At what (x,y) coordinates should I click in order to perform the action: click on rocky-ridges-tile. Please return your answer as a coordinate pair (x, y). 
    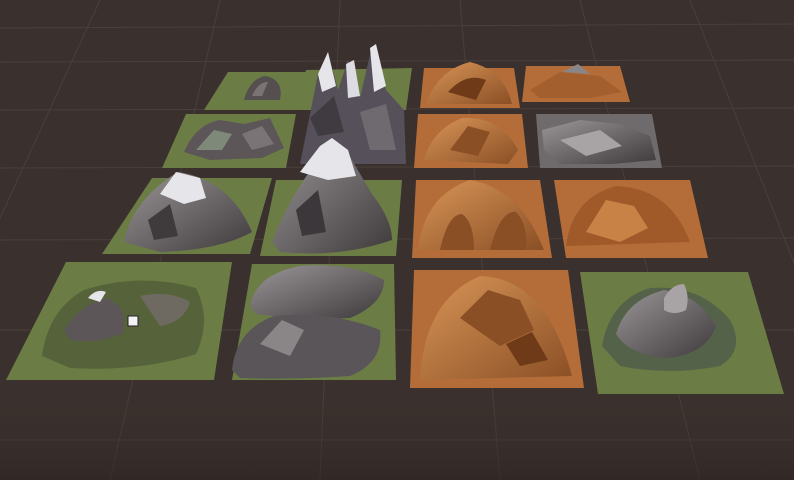
    Looking at the image, I should click on (314, 322).